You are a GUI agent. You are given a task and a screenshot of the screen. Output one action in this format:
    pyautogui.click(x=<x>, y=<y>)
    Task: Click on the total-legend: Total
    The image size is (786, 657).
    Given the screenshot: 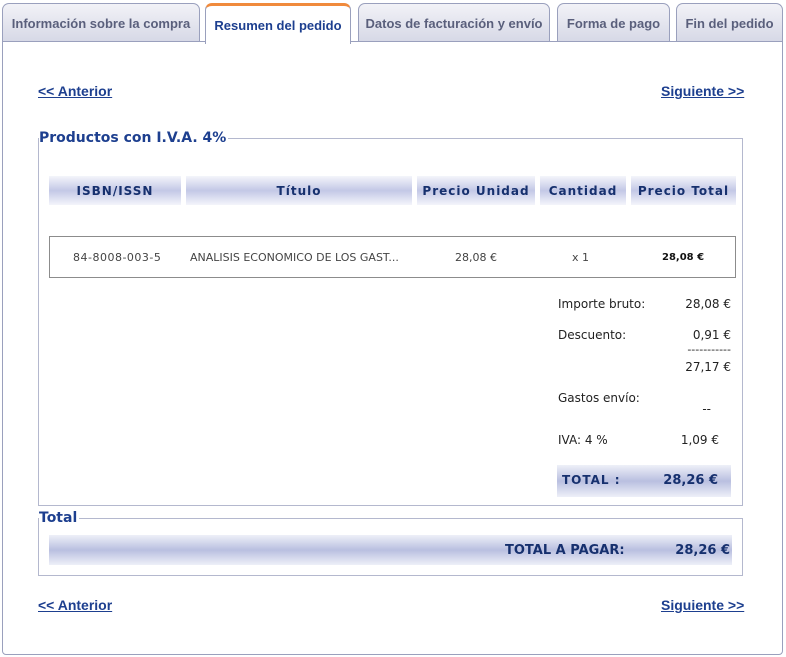 What is the action you would take?
    pyautogui.click(x=59, y=518)
    